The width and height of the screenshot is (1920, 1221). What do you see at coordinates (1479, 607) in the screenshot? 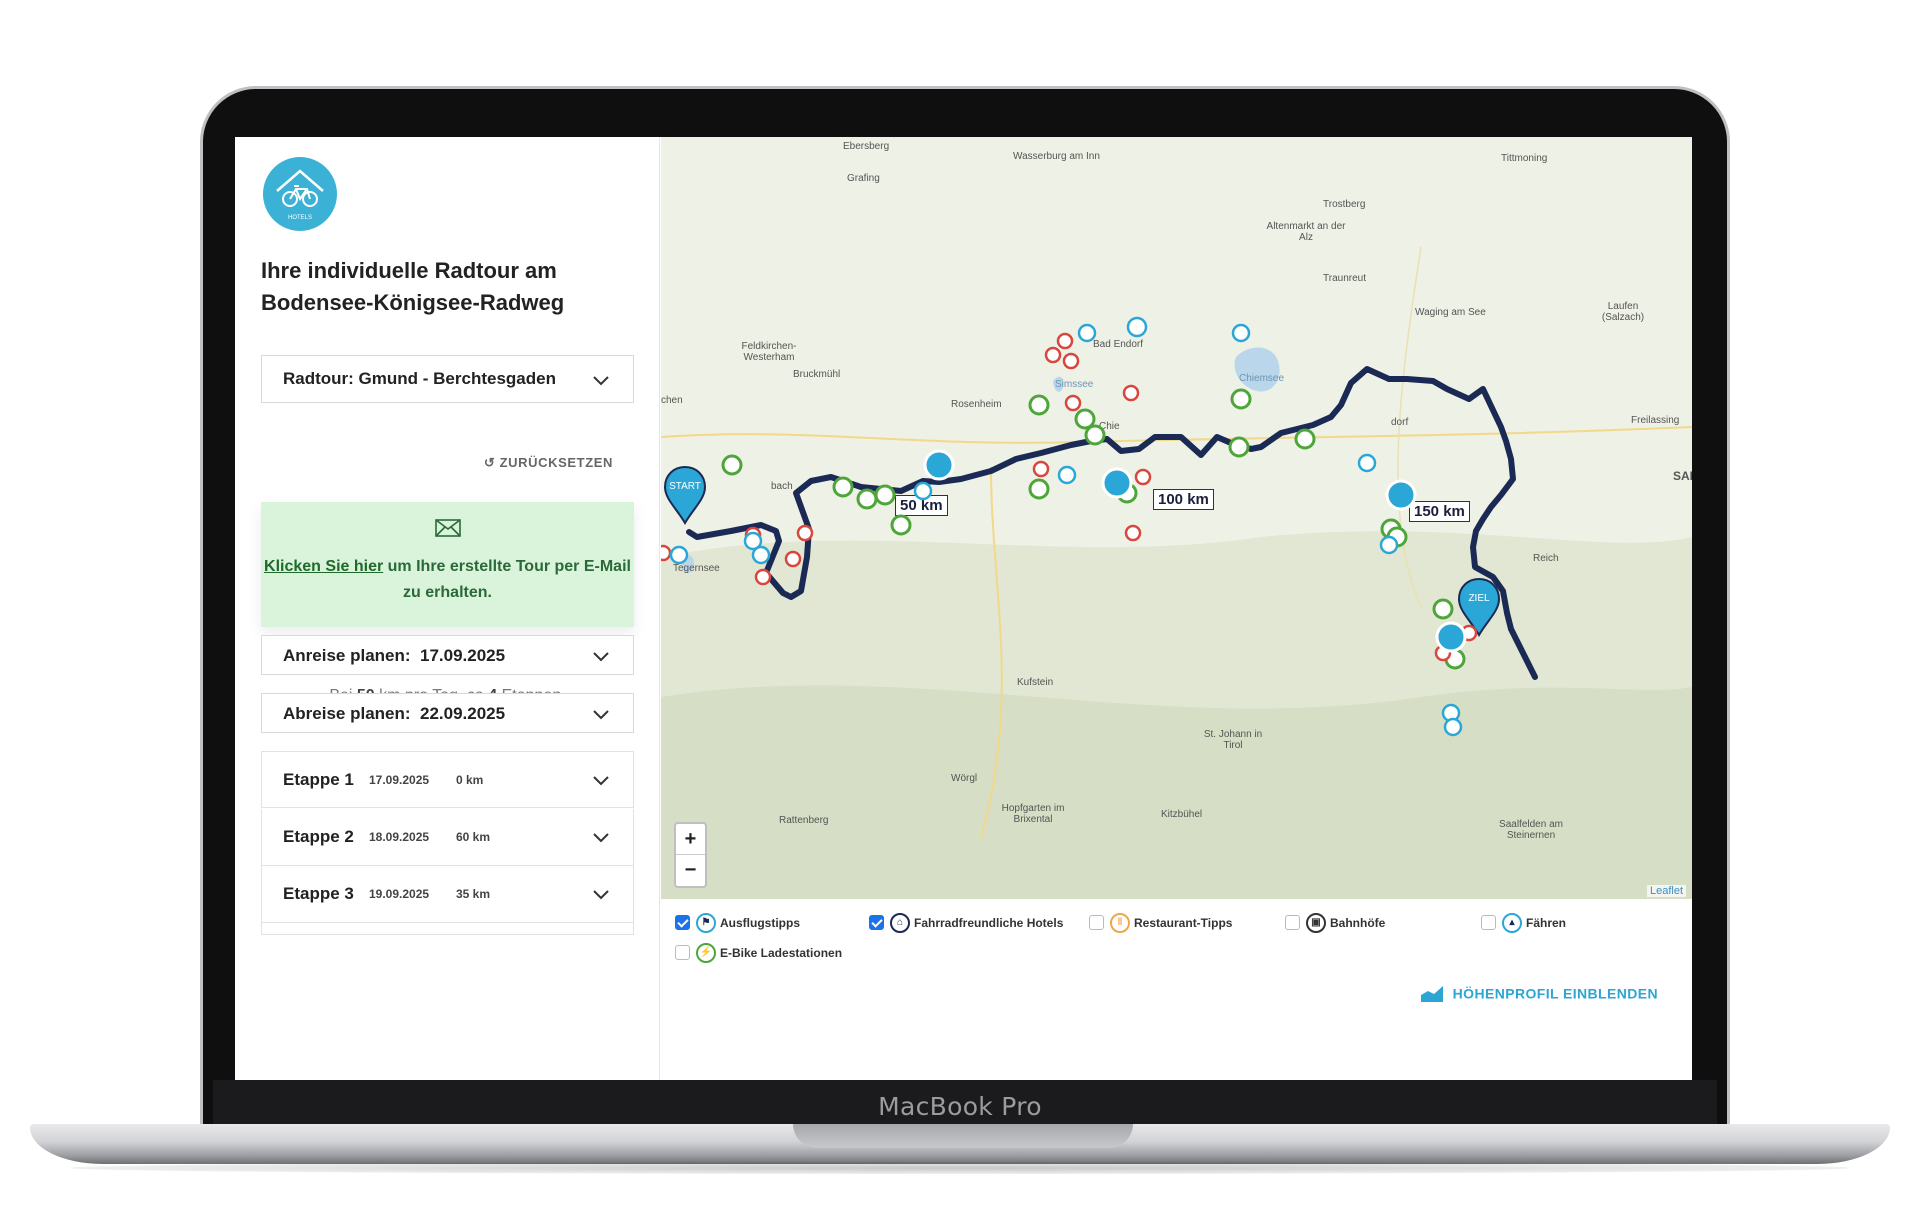
I see `end-pin: ZIEL` at bounding box center [1479, 607].